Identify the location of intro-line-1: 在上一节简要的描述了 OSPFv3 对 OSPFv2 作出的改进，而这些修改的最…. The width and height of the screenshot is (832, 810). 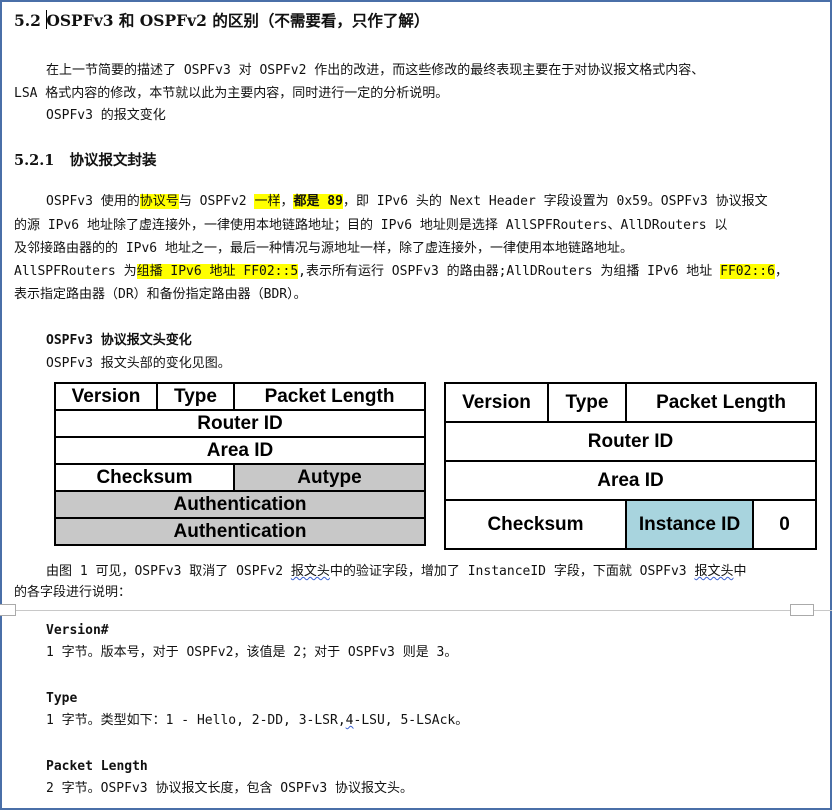
(375, 70).